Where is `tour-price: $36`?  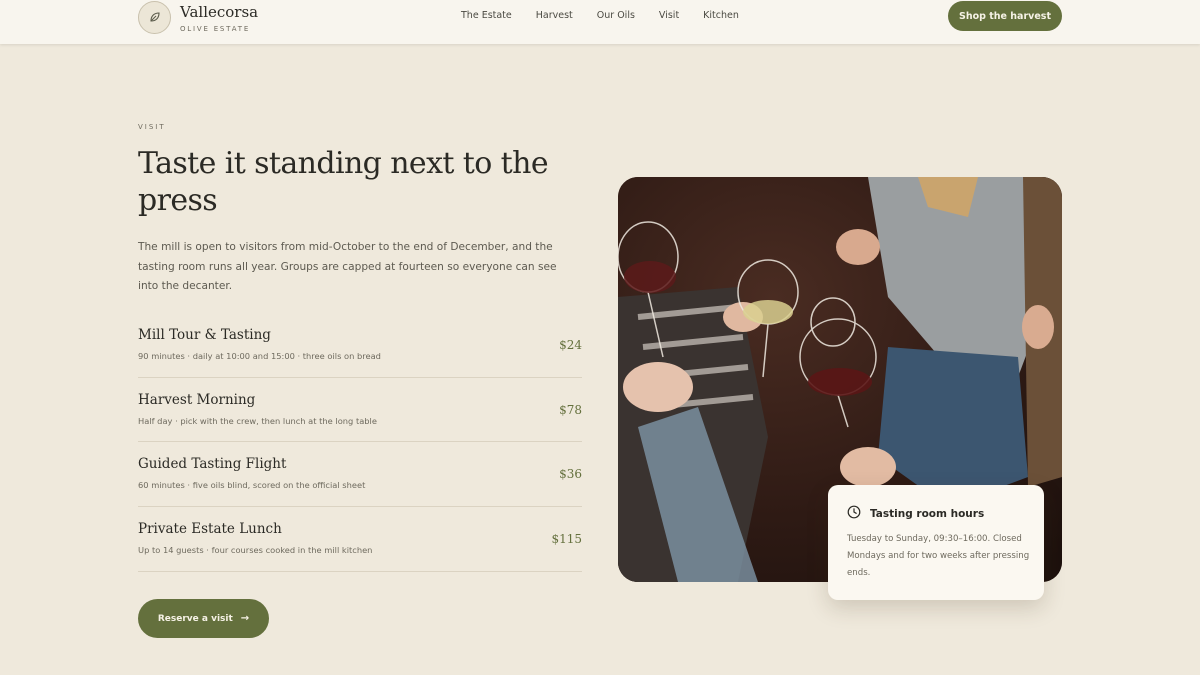 tour-price: $36 is located at coordinates (570, 474).